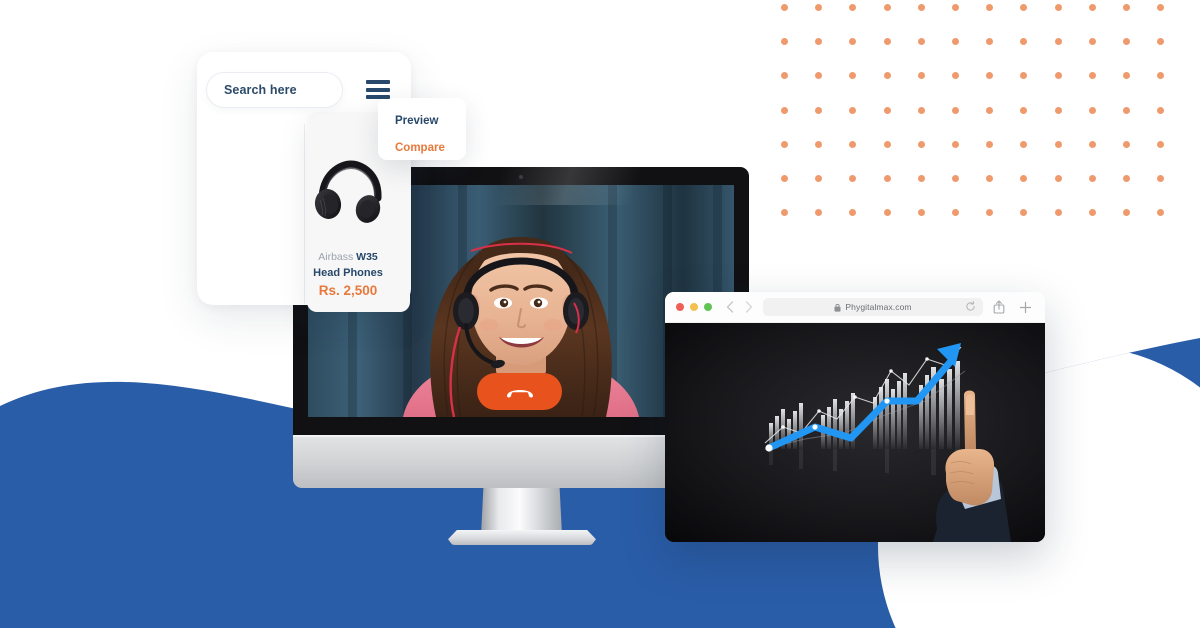 This screenshot has width=1200, height=628. I want to click on headphones-image, so click(348, 191).